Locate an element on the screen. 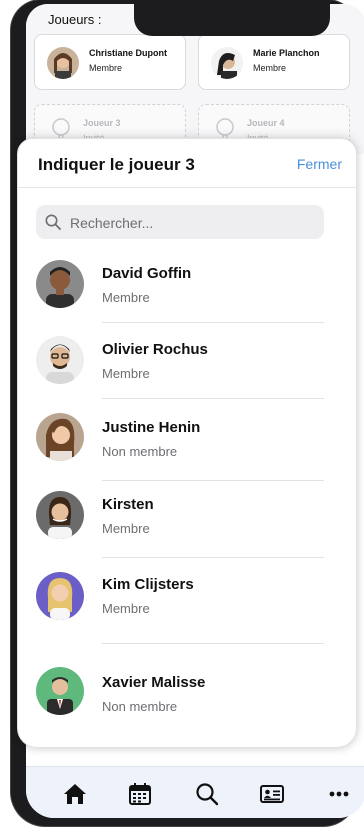 This screenshot has height=829, width=364. person-name: David Goffin is located at coordinates (147, 273).